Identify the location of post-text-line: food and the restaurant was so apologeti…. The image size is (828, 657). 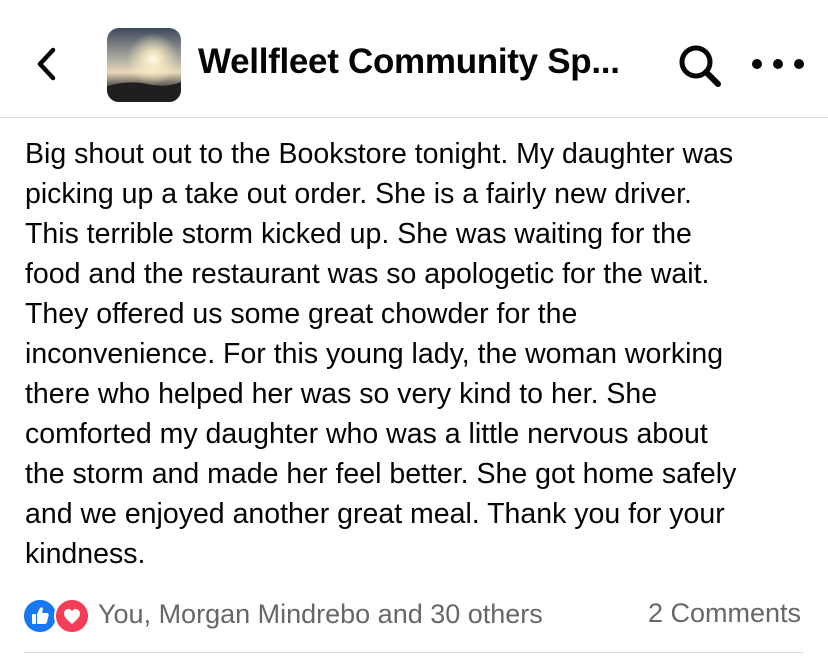
(367, 274).